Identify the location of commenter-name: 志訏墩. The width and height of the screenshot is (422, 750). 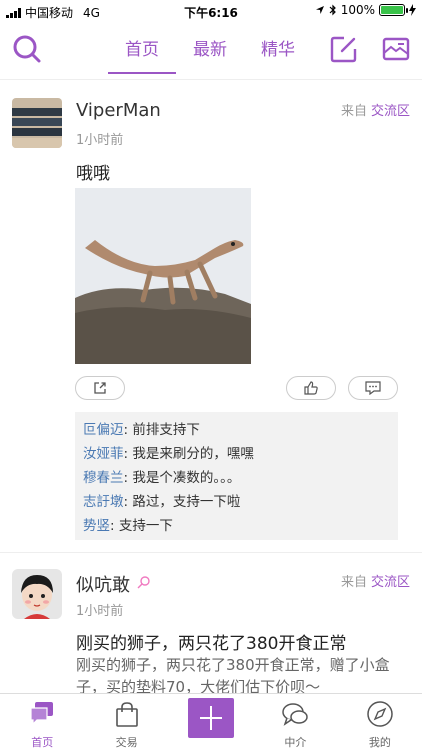
(103, 502).